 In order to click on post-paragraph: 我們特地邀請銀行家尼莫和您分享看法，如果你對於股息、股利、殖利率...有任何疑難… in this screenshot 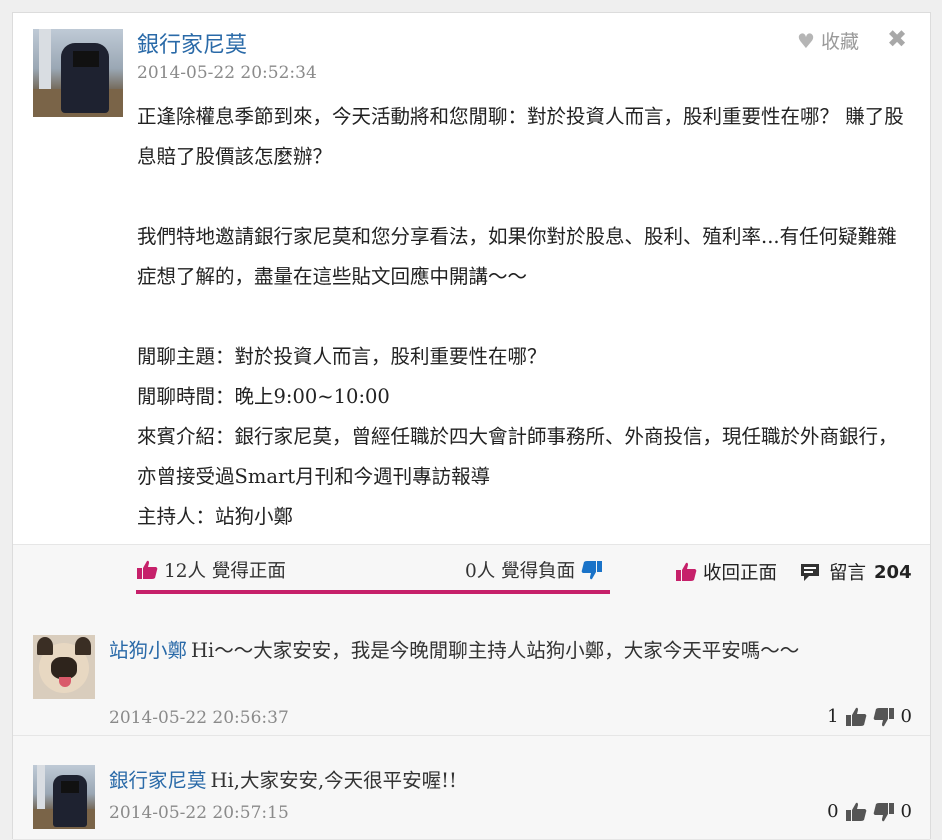, I will do `click(517, 256)`.